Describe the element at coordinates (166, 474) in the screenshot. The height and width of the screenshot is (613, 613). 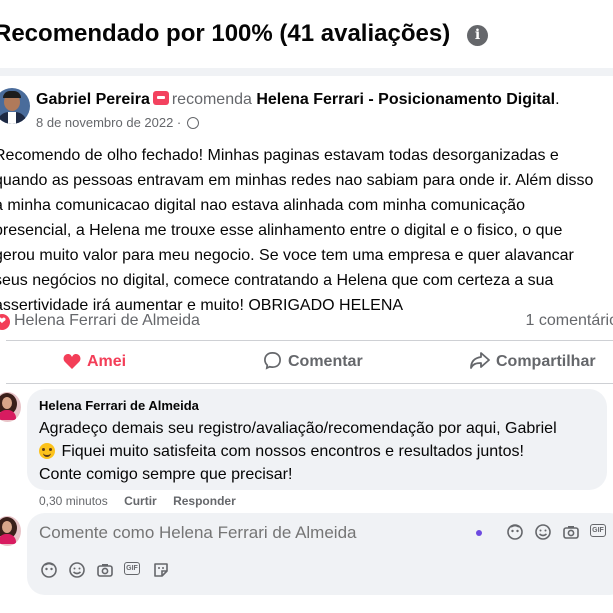
I see `comment-line: Conte comigo sempre que precisar!` at that location.